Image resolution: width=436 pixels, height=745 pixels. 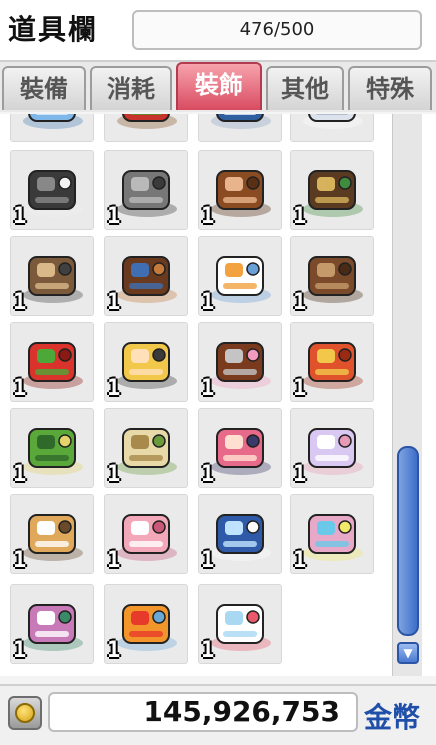 What do you see at coordinates (219, 86) in the screenshot?
I see `tab-decoration: 裝飾` at bounding box center [219, 86].